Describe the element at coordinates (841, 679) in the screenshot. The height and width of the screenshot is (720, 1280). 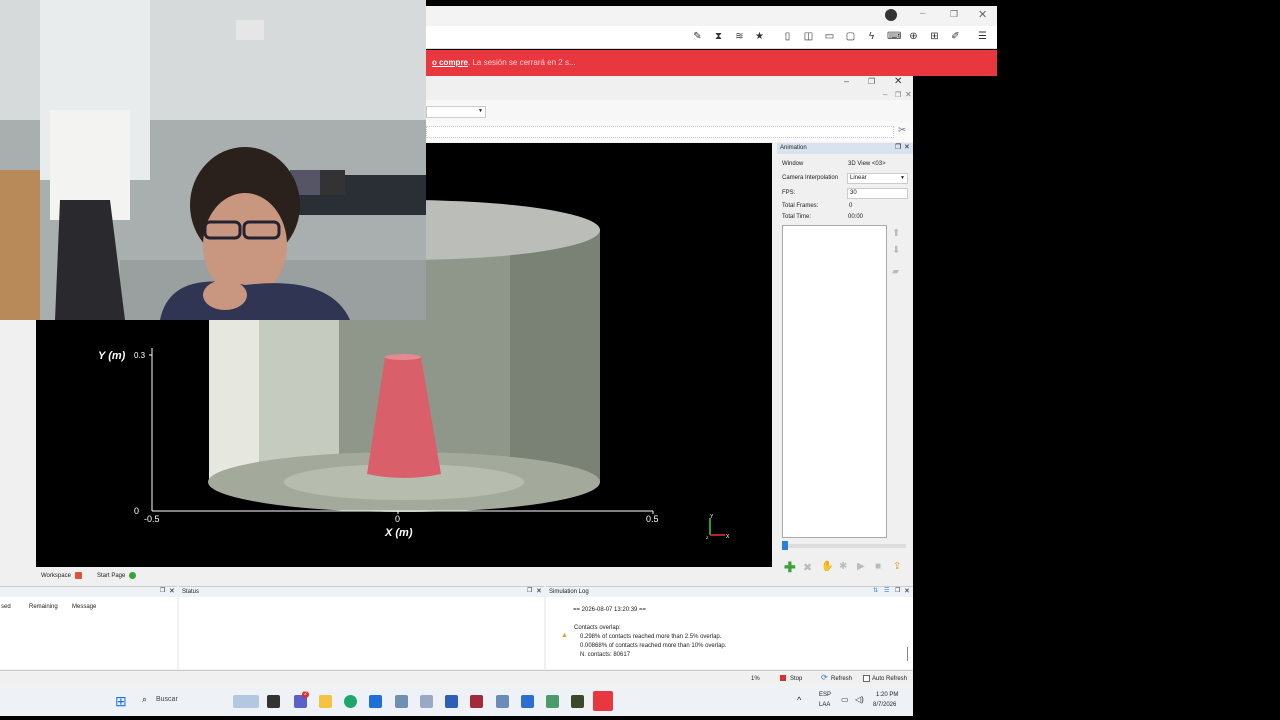
I see `refresh-button: Refresh` at that location.